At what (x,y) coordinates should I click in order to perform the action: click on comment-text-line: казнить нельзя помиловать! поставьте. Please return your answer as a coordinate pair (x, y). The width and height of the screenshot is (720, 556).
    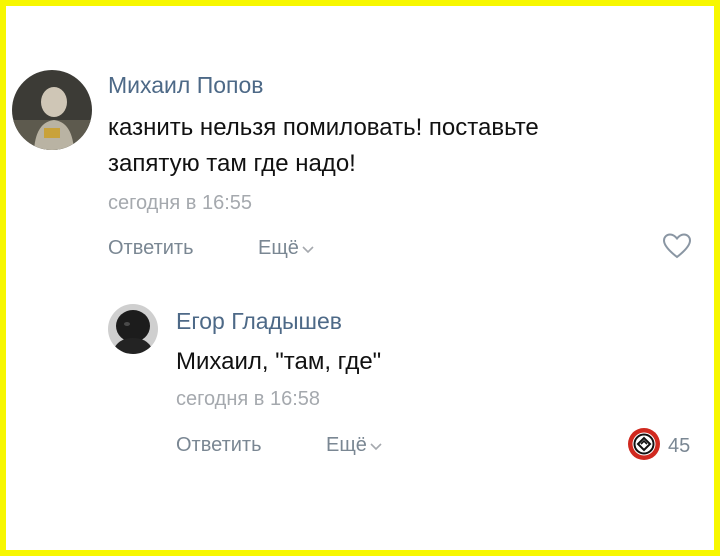
    Looking at the image, I should click on (323, 127).